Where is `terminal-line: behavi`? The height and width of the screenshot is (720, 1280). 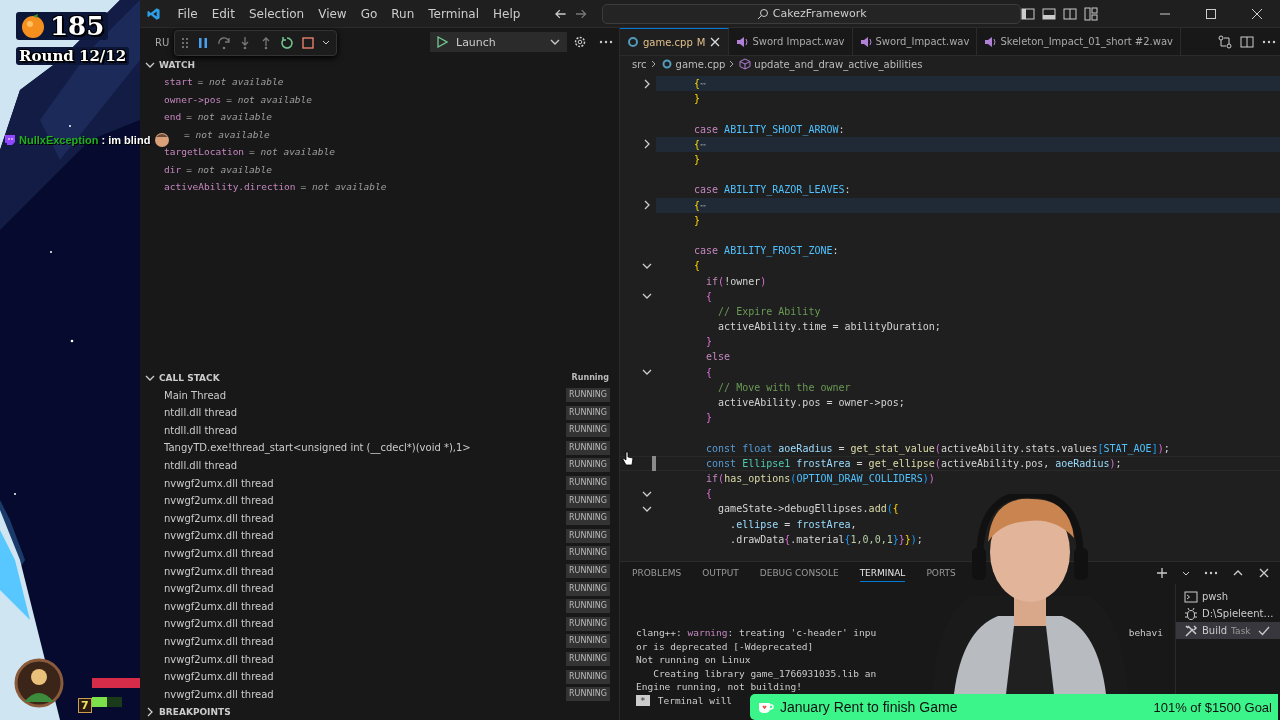
terminal-line: behavi is located at coordinates (1145, 633).